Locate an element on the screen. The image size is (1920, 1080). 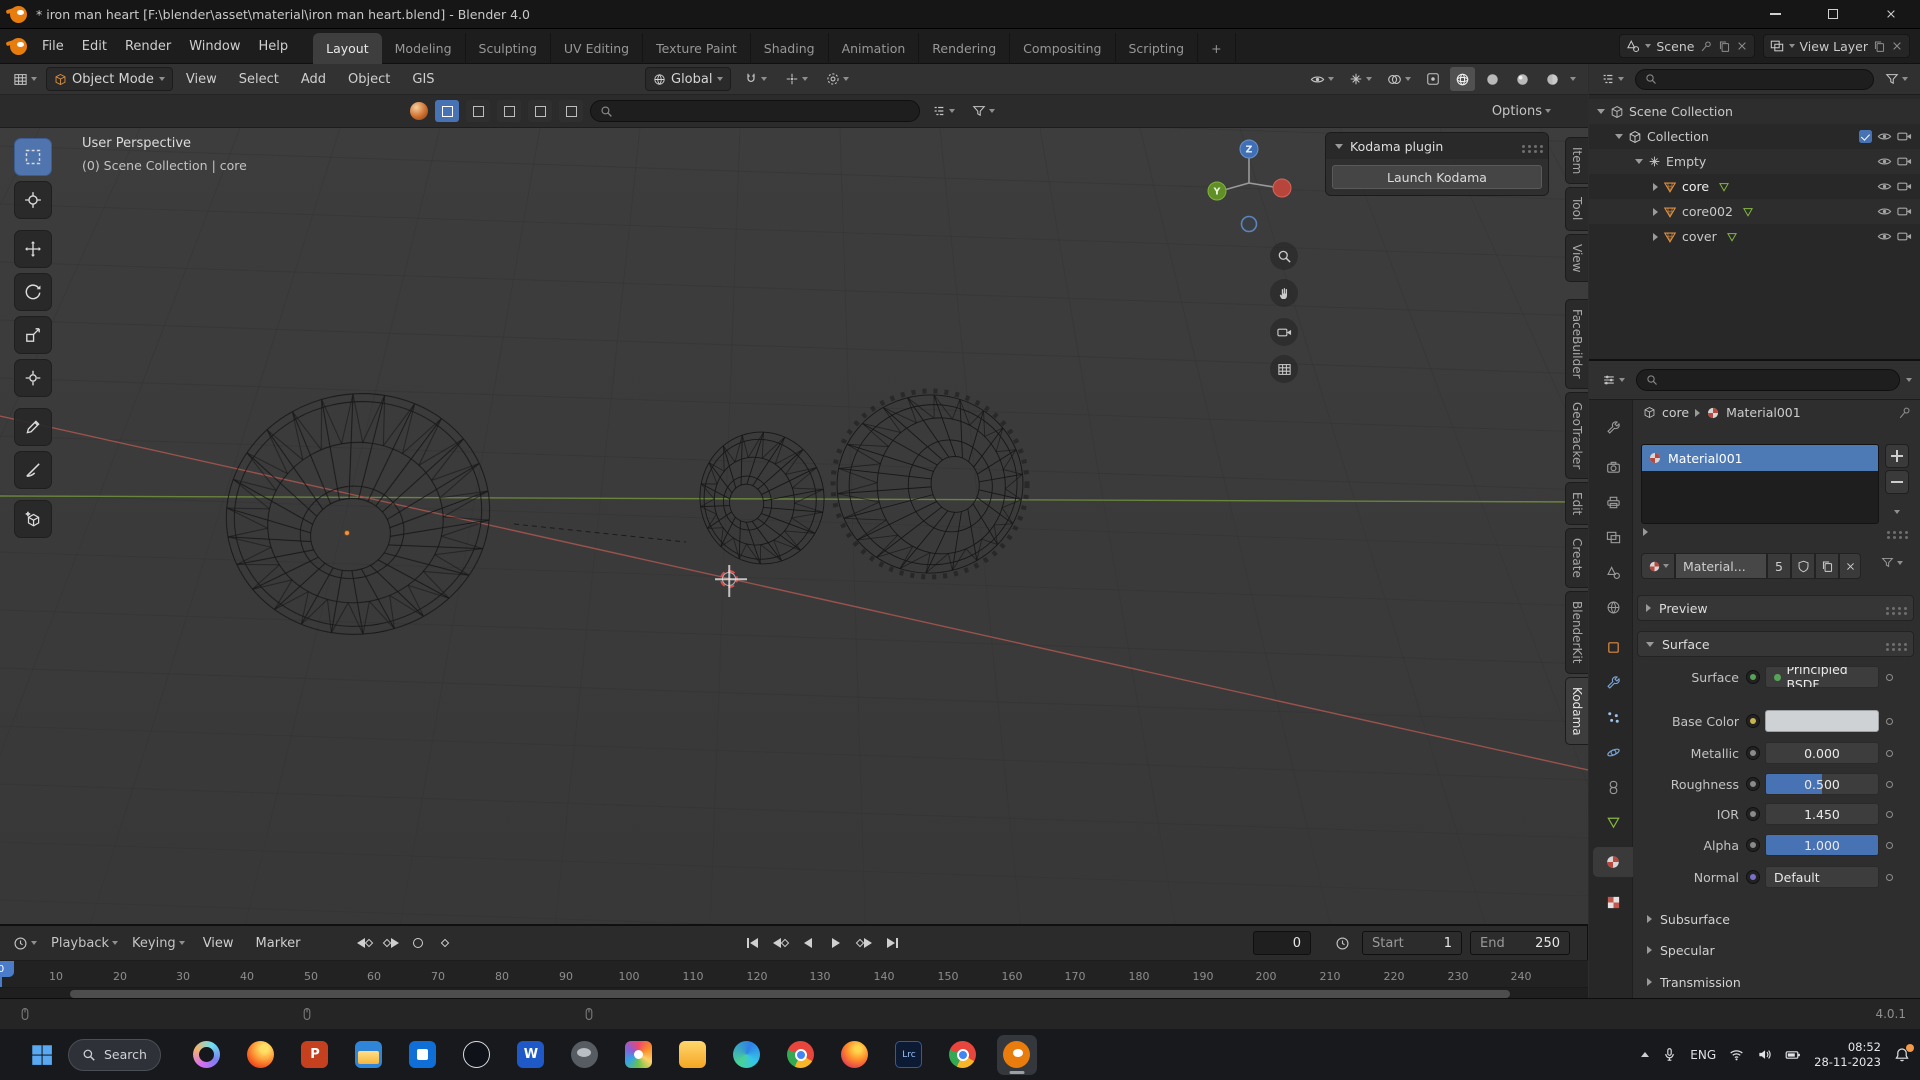
gizmos-dropdown is located at coordinates (1360, 79).